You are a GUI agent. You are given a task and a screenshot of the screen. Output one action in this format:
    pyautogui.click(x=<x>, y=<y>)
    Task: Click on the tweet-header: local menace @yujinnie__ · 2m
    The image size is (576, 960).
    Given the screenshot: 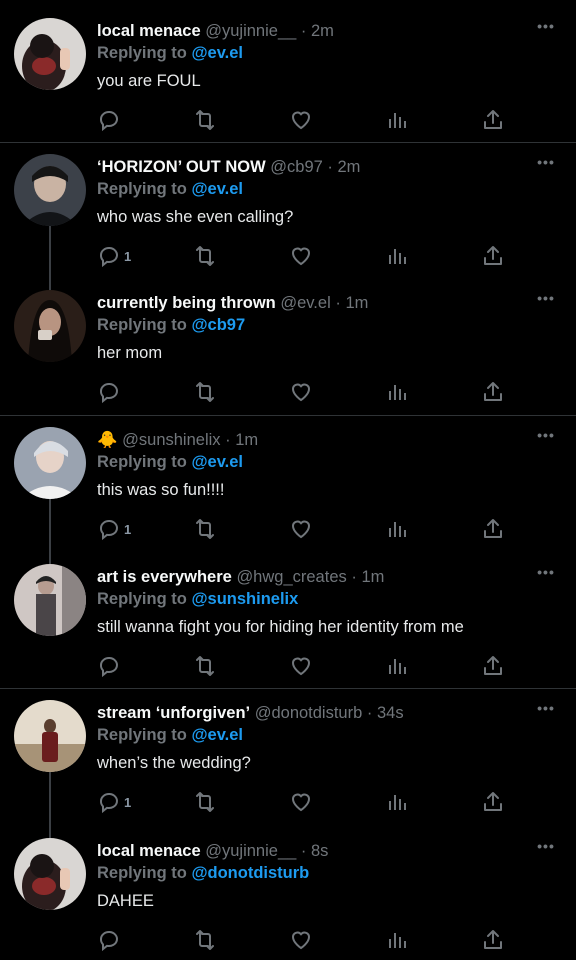 What is the action you would take?
    pyautogui.click(x=215, y=31)
    